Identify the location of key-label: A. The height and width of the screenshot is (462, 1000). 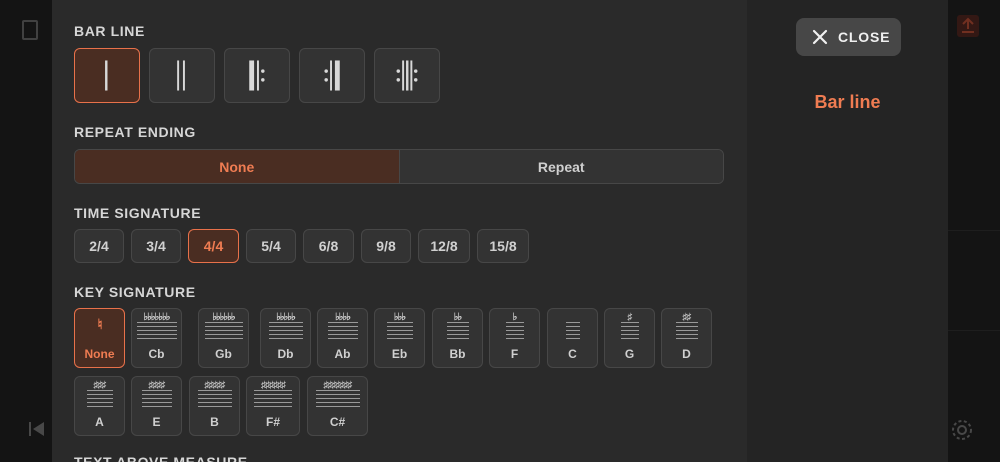
(99, 422).